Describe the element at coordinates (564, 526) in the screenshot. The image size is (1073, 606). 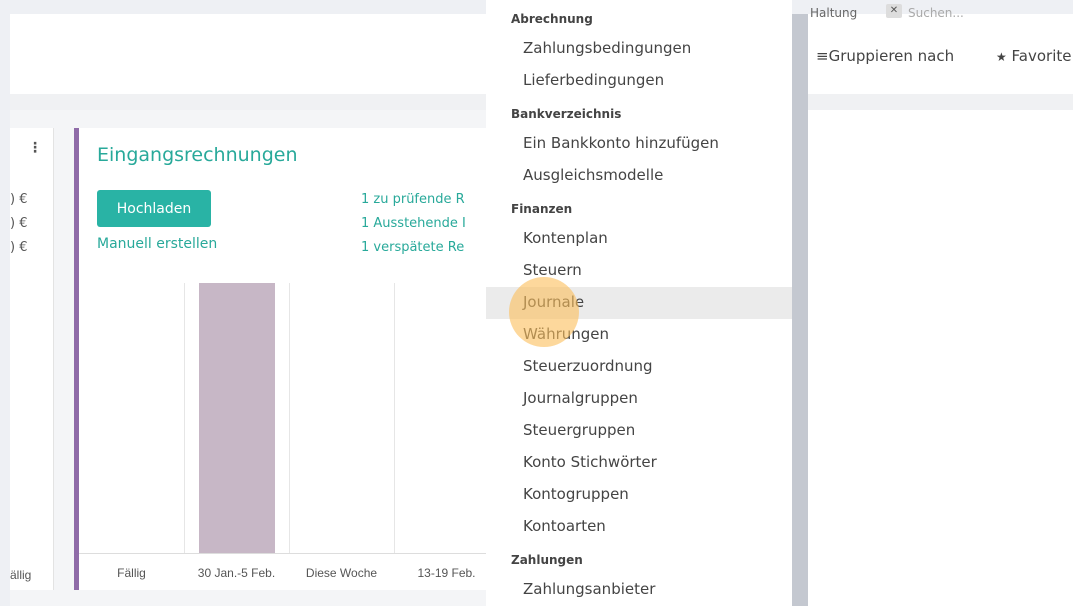
I see `menu-item-label: Kontoarten` at that location.